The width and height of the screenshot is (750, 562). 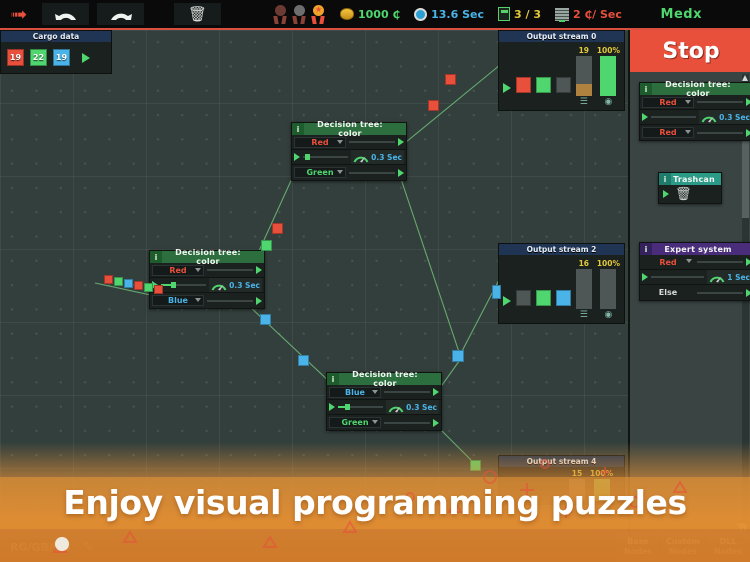 What do you see at coordinates (597, 14) in the screenshot?
I see `rate-value: 2 ₵/ Sec` at bounding box center [597, 14].